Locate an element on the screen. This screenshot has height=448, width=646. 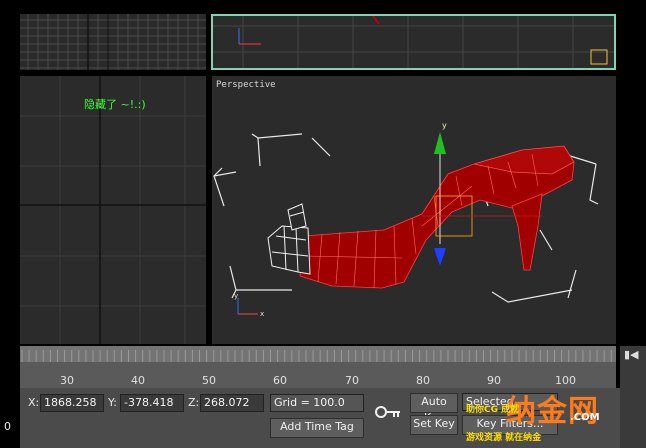
track-tick-label: 50 is located at coordinates (209, 380).